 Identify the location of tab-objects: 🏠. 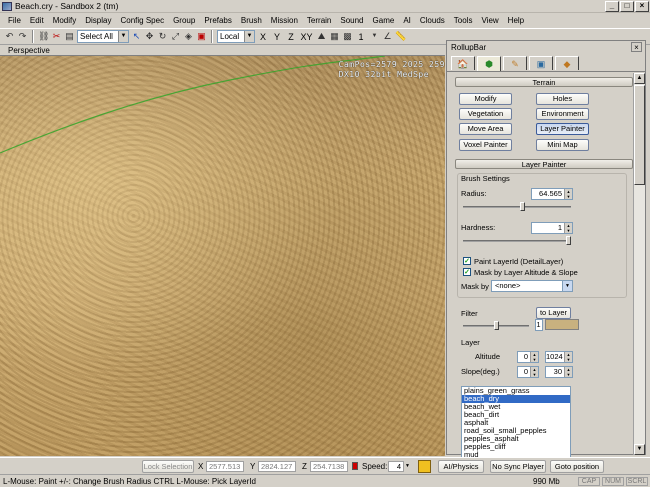
(463, 63).